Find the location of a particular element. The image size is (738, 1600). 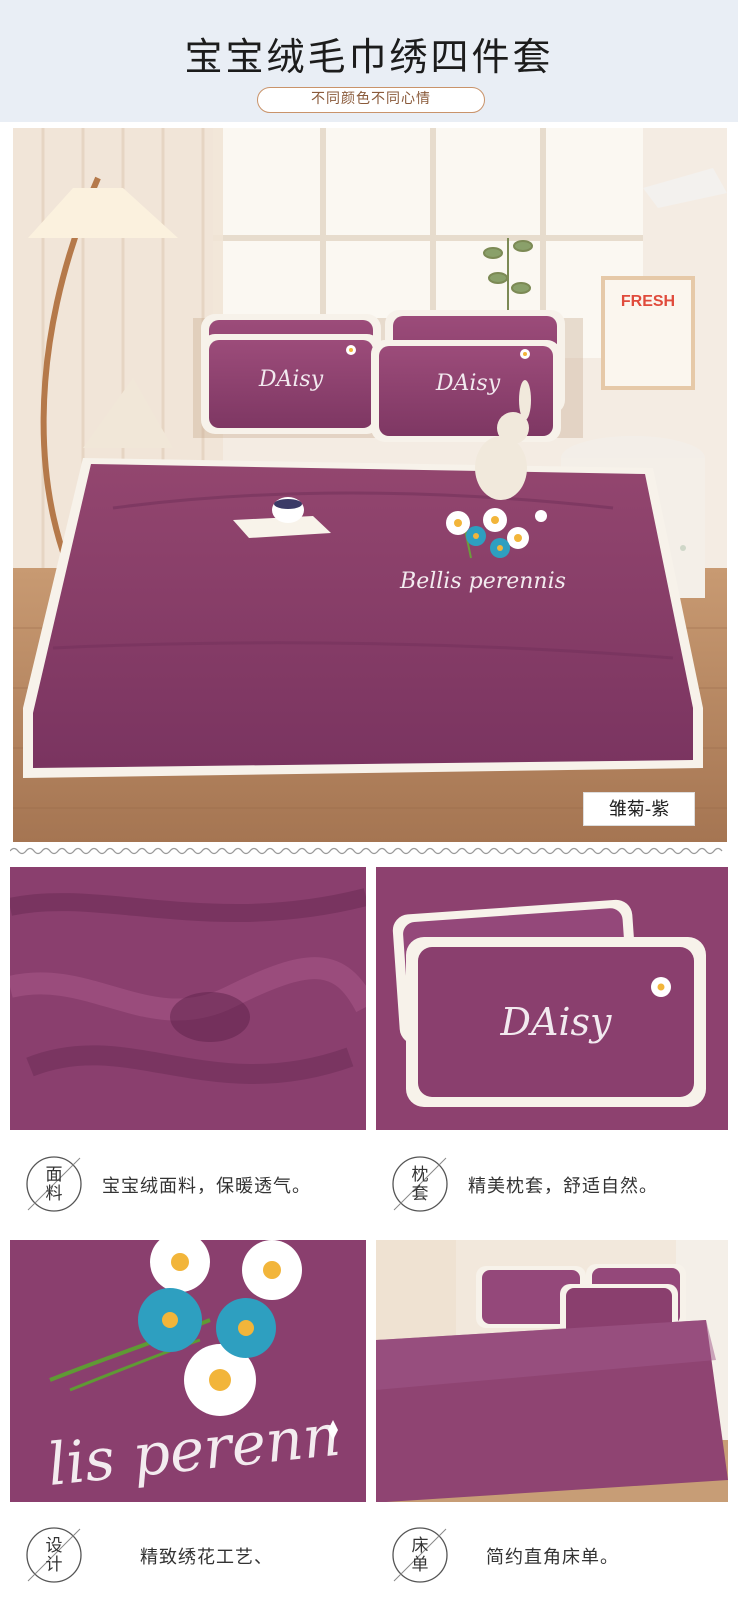

feature-text-fabric: 宝宝绒面料，保暖透气。 is located at coordinates (206, 1186).